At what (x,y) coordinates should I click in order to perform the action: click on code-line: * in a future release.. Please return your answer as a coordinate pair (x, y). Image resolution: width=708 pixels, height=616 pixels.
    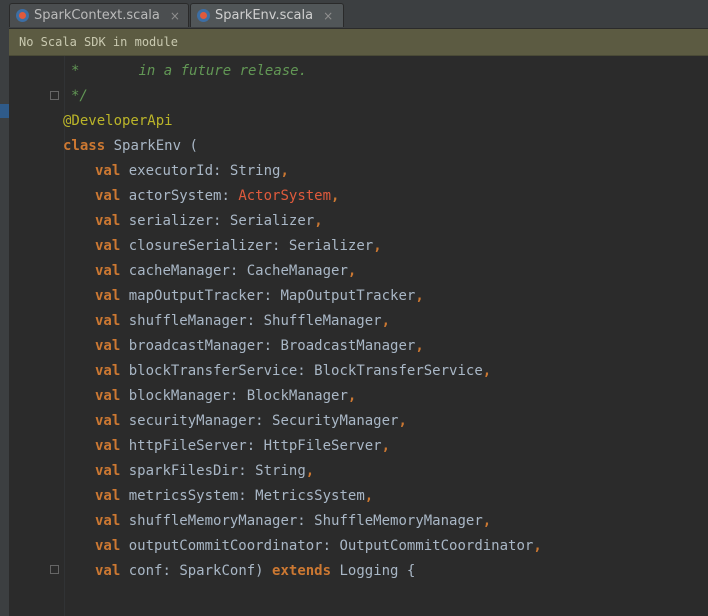
    Looking at the image, I should click on (189, 71).